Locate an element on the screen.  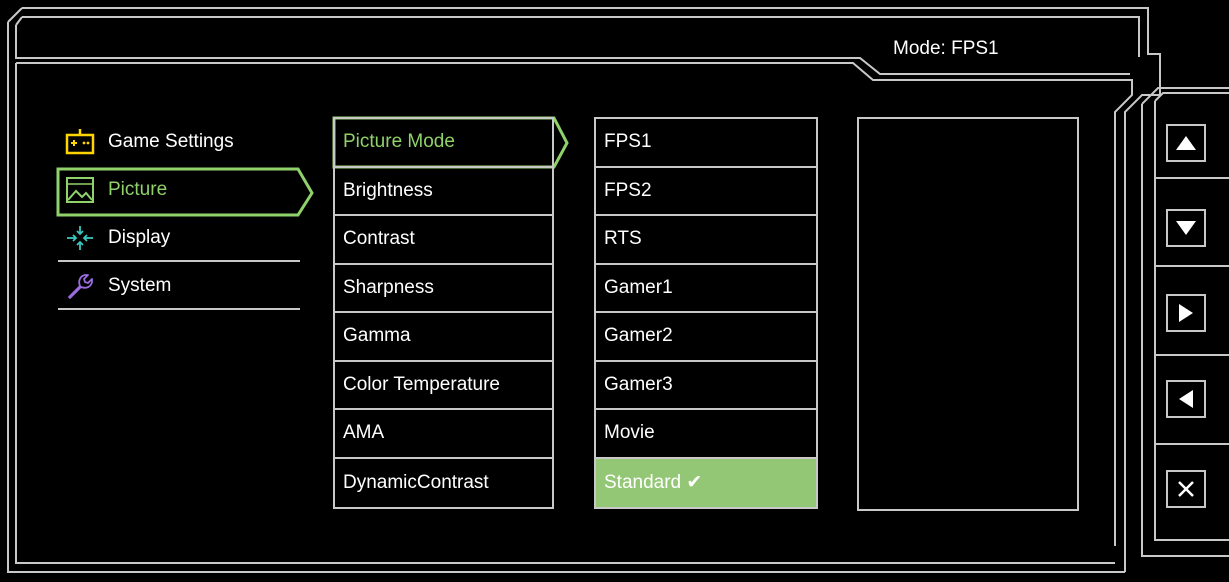
triangle-down-icon is located at coordinates (1186, 228).